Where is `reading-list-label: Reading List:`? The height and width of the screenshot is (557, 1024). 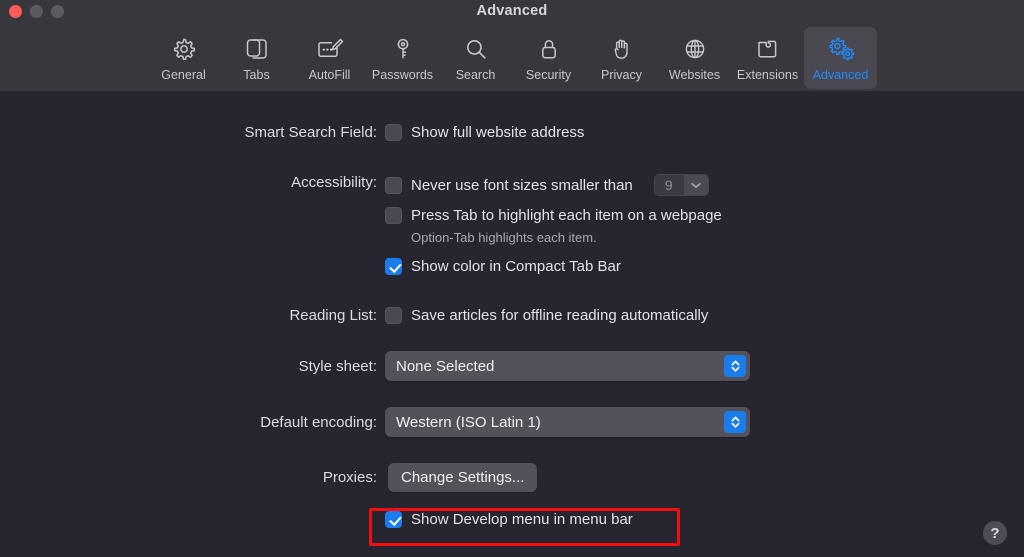
reading-list-label: Reading List: is located at coordinates (333, 315).